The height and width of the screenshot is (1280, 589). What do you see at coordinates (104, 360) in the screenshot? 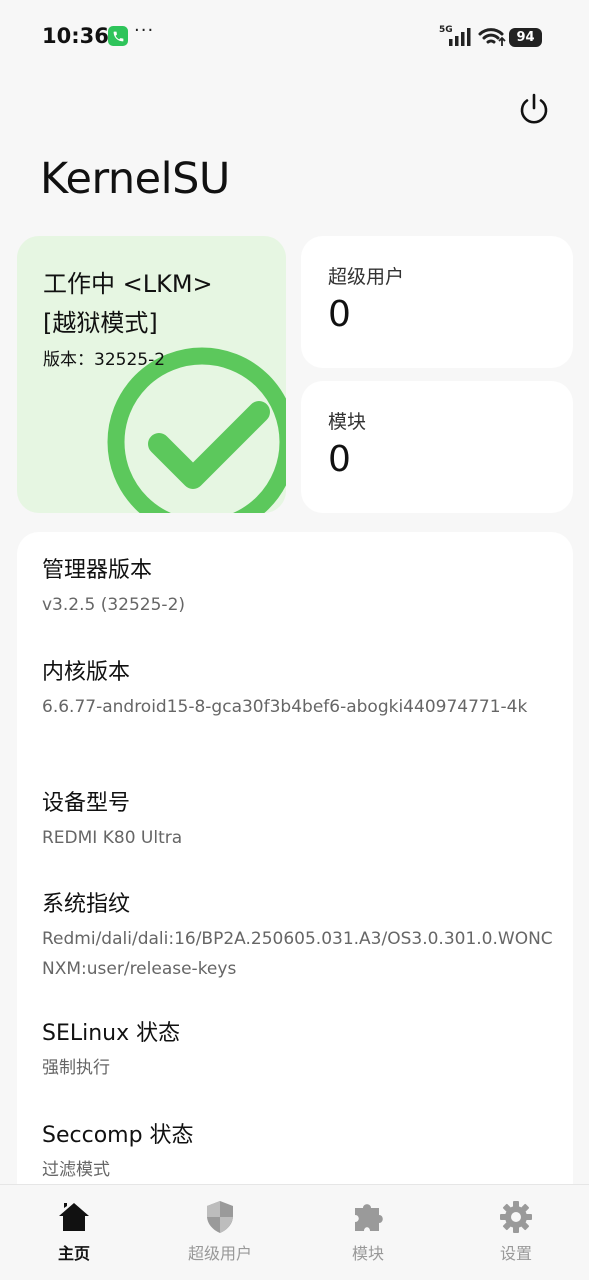
I see `kernelsu-version: 版本：32525-2` at bounding box center [104, 360].